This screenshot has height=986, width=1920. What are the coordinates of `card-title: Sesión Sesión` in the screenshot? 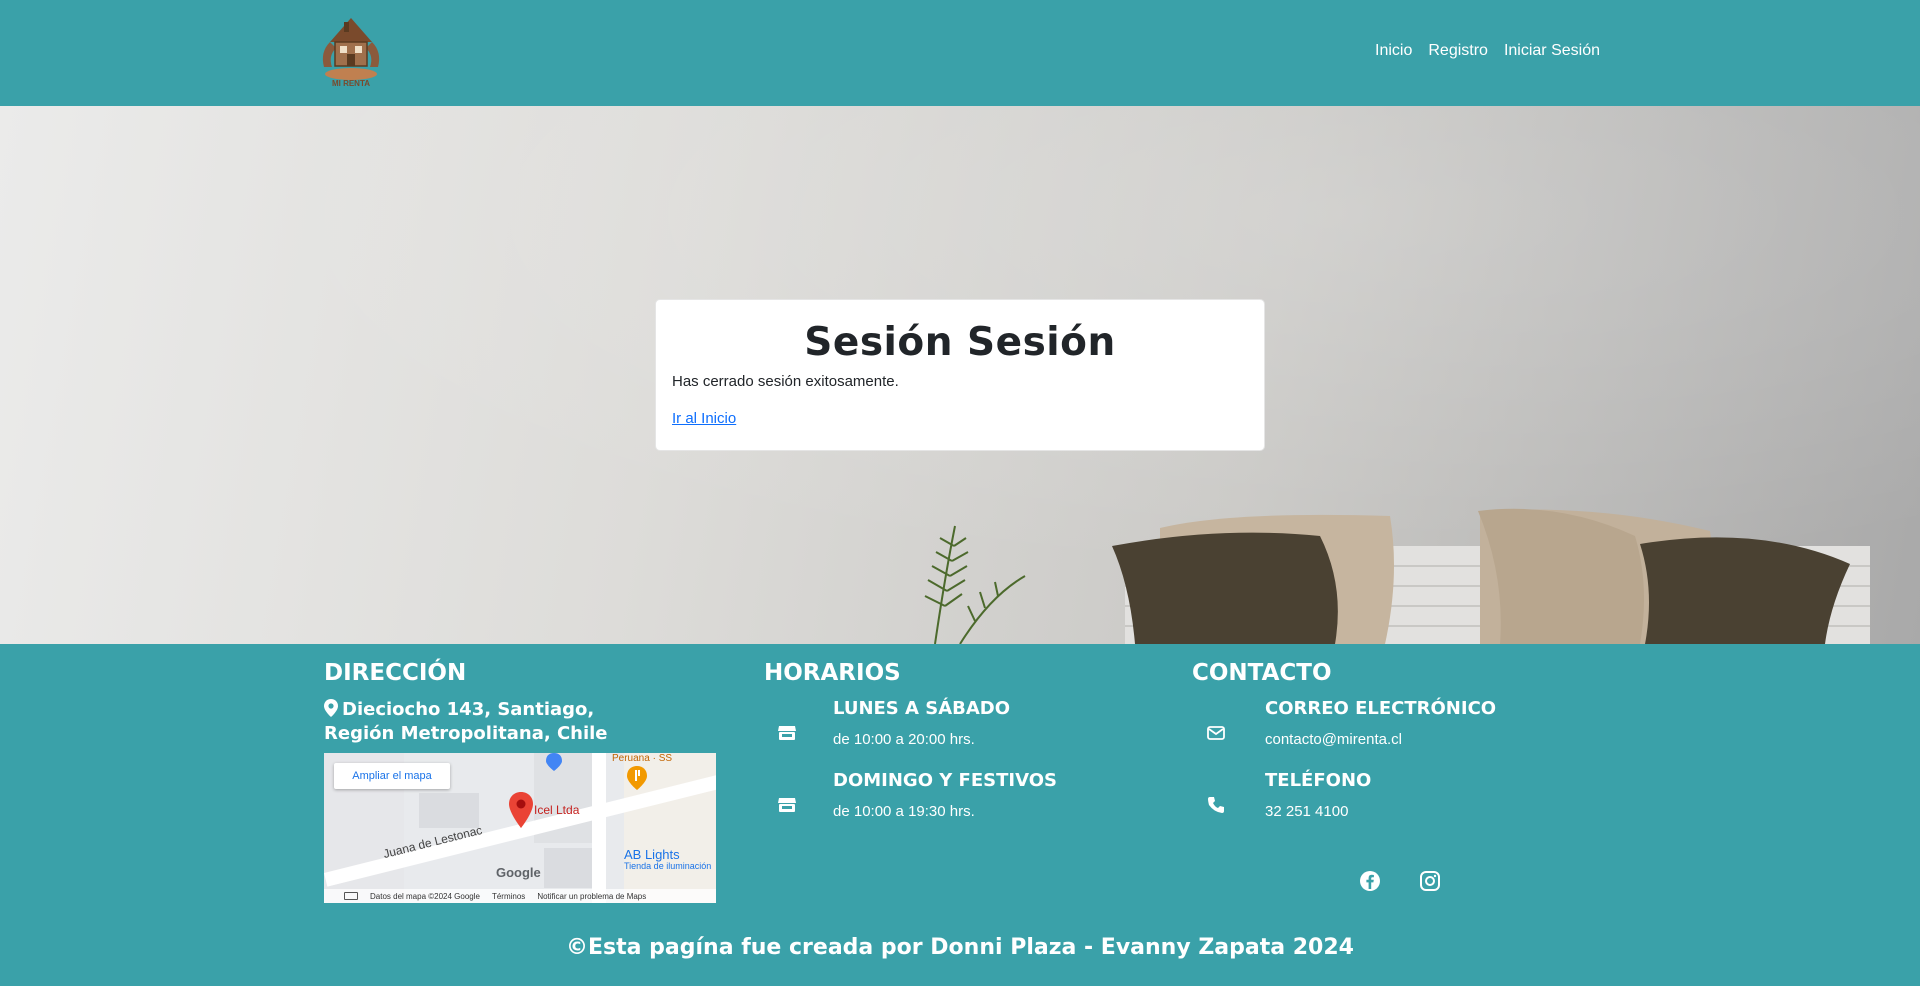 It's located at (960, 342).